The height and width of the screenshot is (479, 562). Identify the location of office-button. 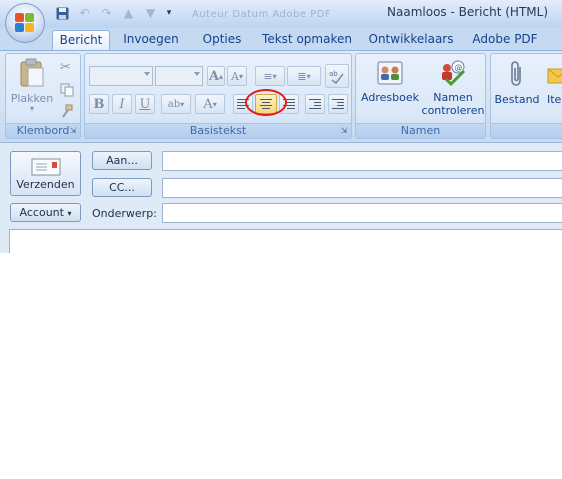
(25, 23).